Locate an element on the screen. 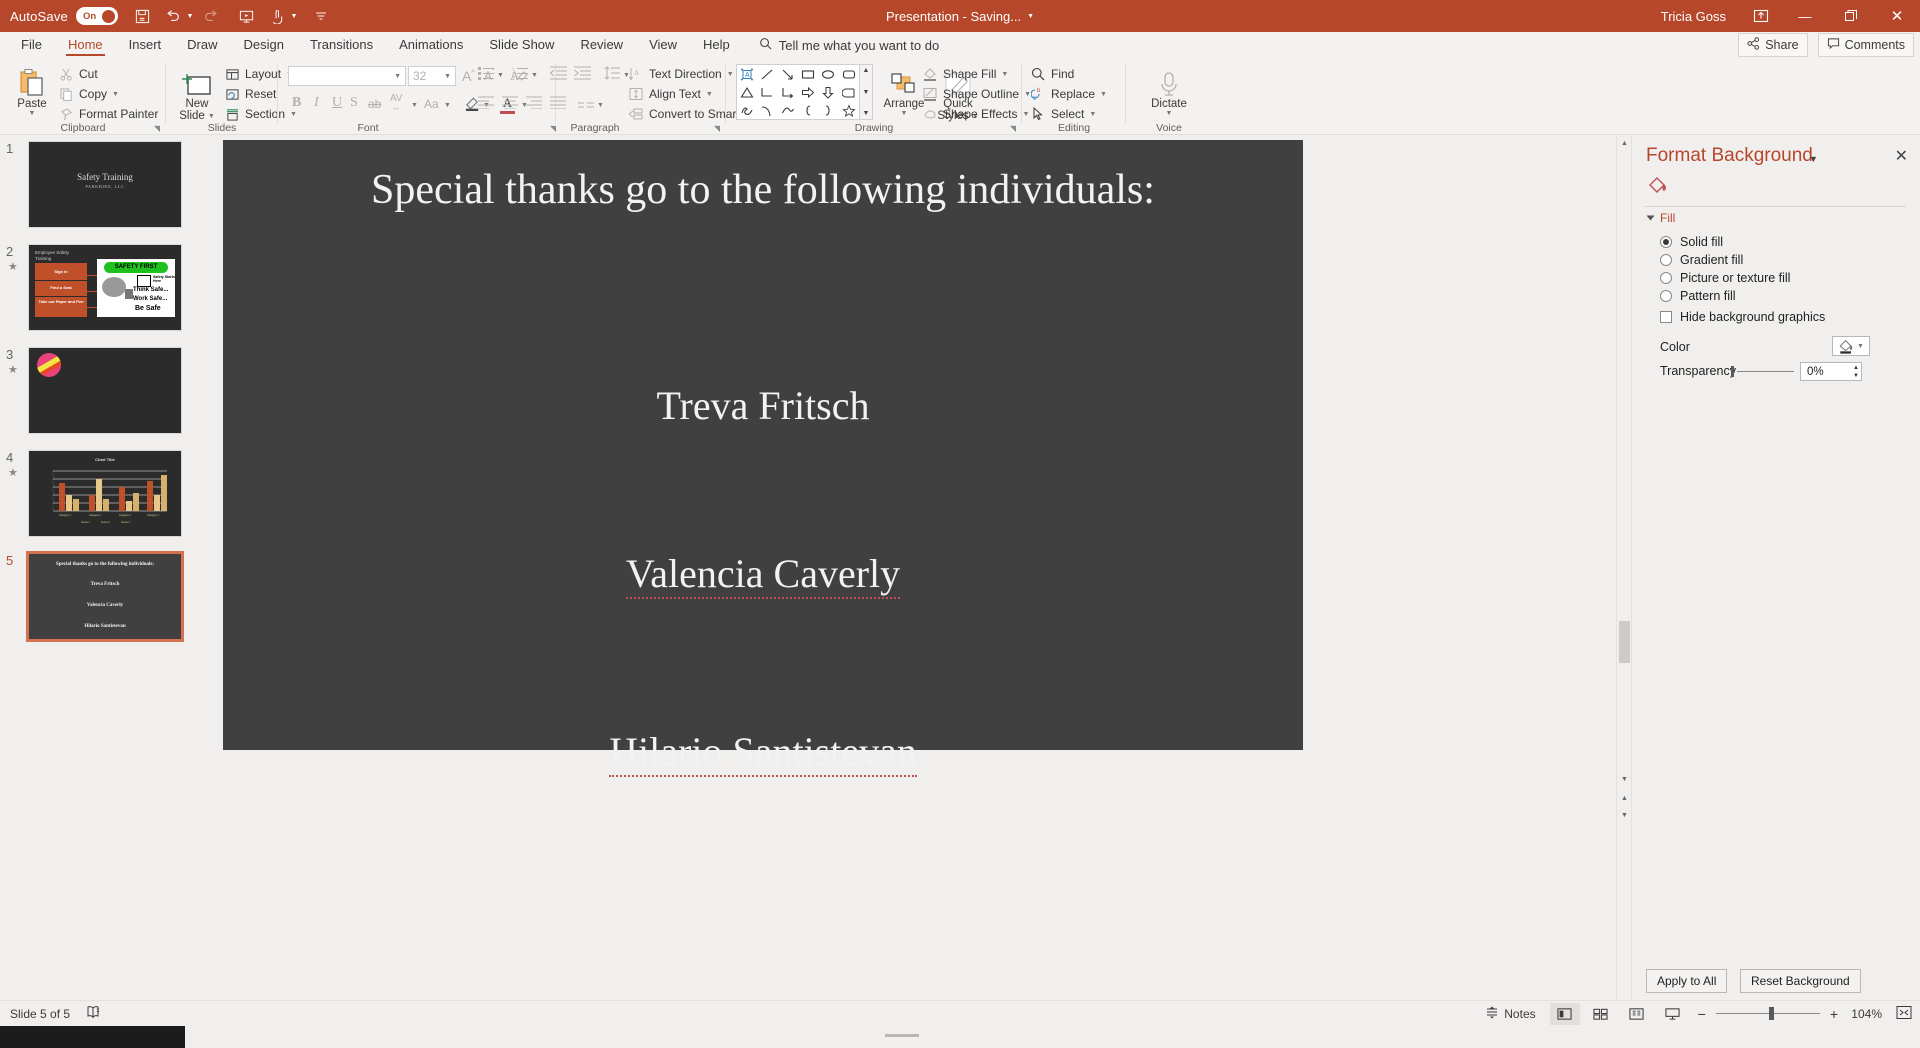 Image resolution: width=1920 pixels, height=1048 pixels. shape-right-arrow is located at coordinates (808, 92).